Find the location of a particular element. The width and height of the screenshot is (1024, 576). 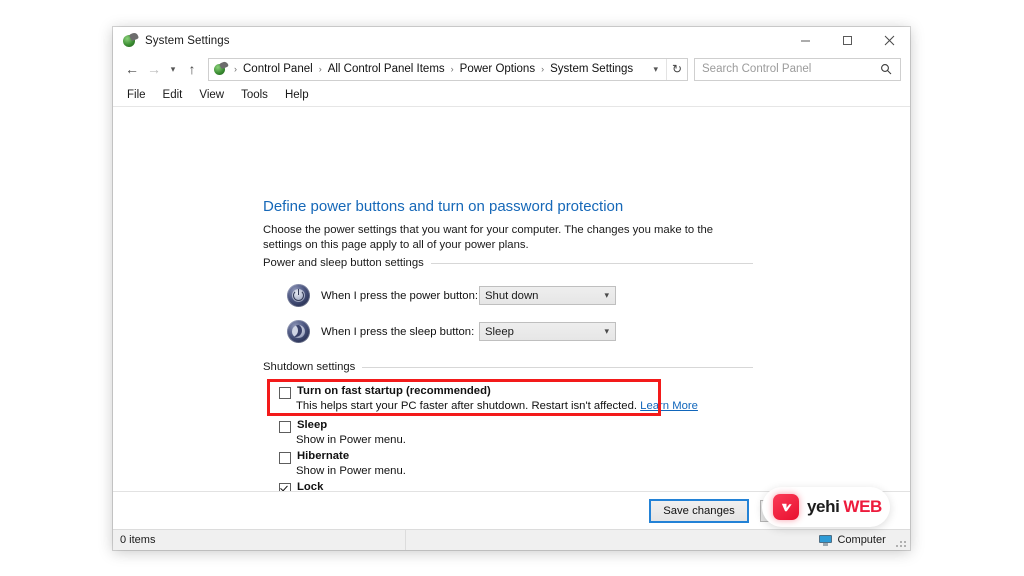

close-icon is located at coordinates (889, 40).